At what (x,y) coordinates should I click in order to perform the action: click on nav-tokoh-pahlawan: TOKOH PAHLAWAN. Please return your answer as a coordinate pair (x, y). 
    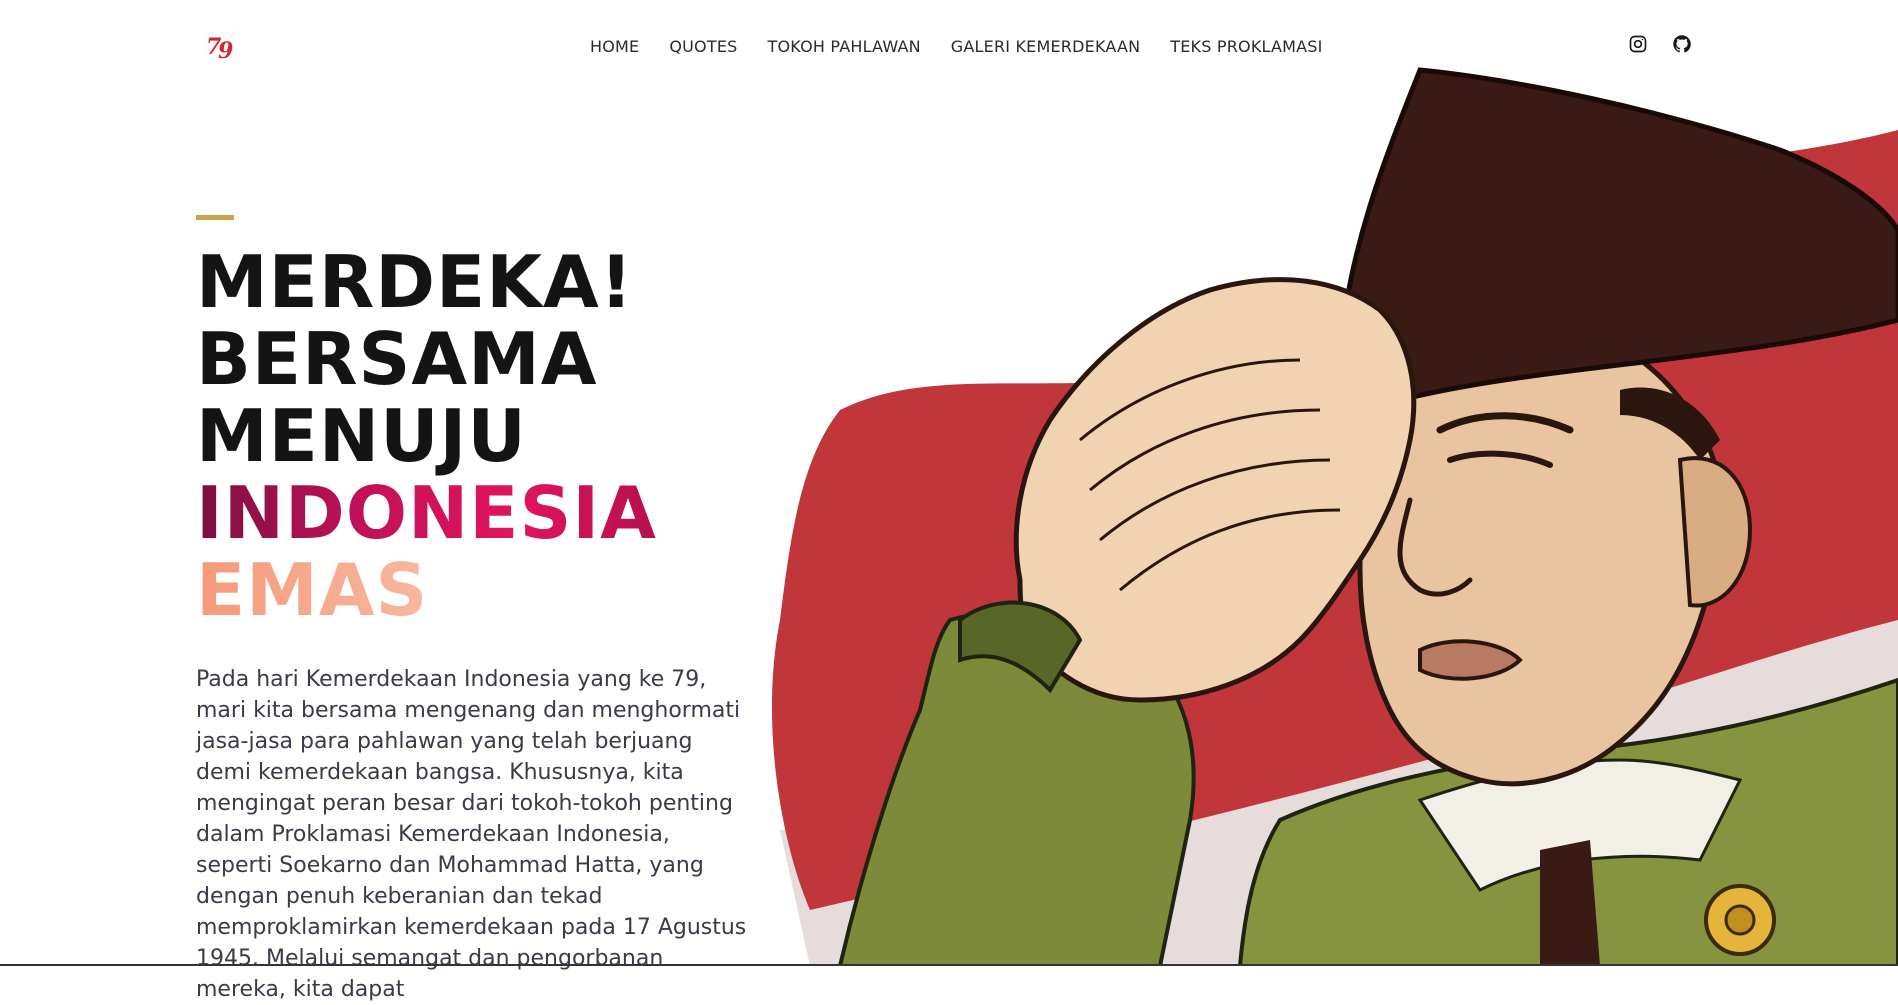
    Looking at the image, I should click on (843, 46).